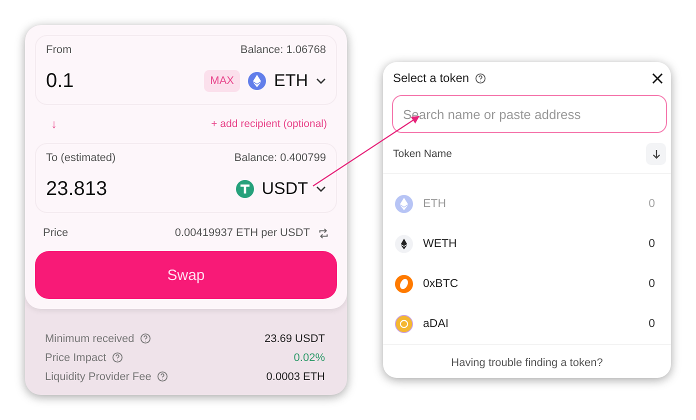  Describe the element at coordinates (295, 376) in the screenshot. I see `detail-value: 0.0003 ETH` at that location.